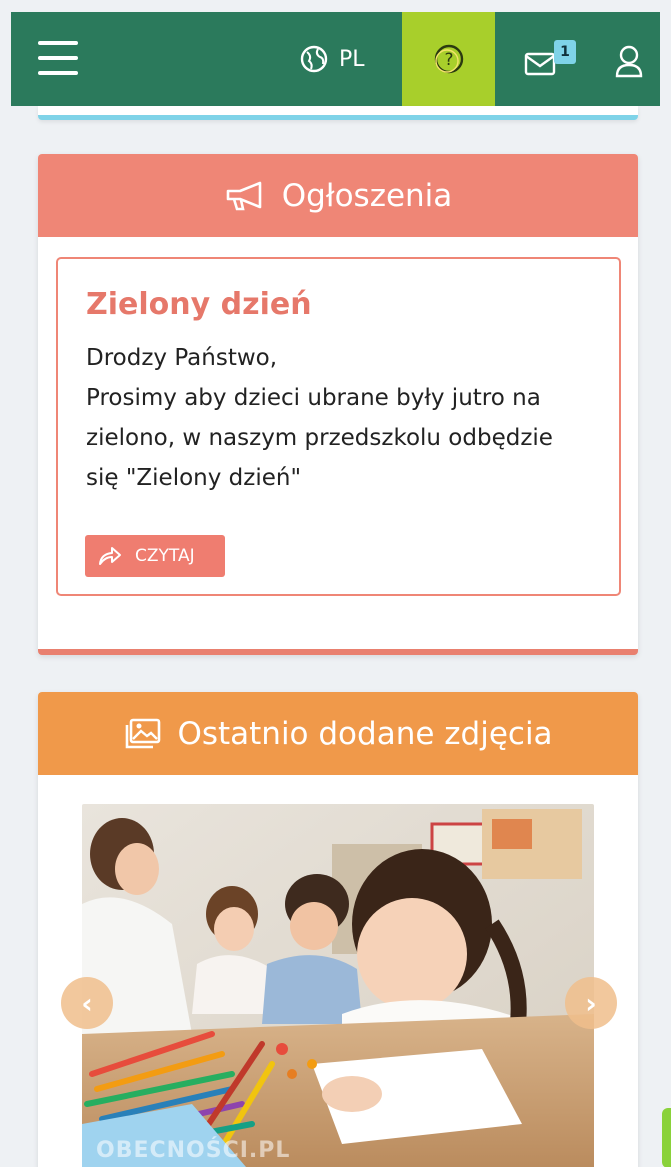 The image size is (671, 1167). Describe the element at coordinates (338, 304) in the screenshot. I see `announcement-title: Zielony dzień` at that location.